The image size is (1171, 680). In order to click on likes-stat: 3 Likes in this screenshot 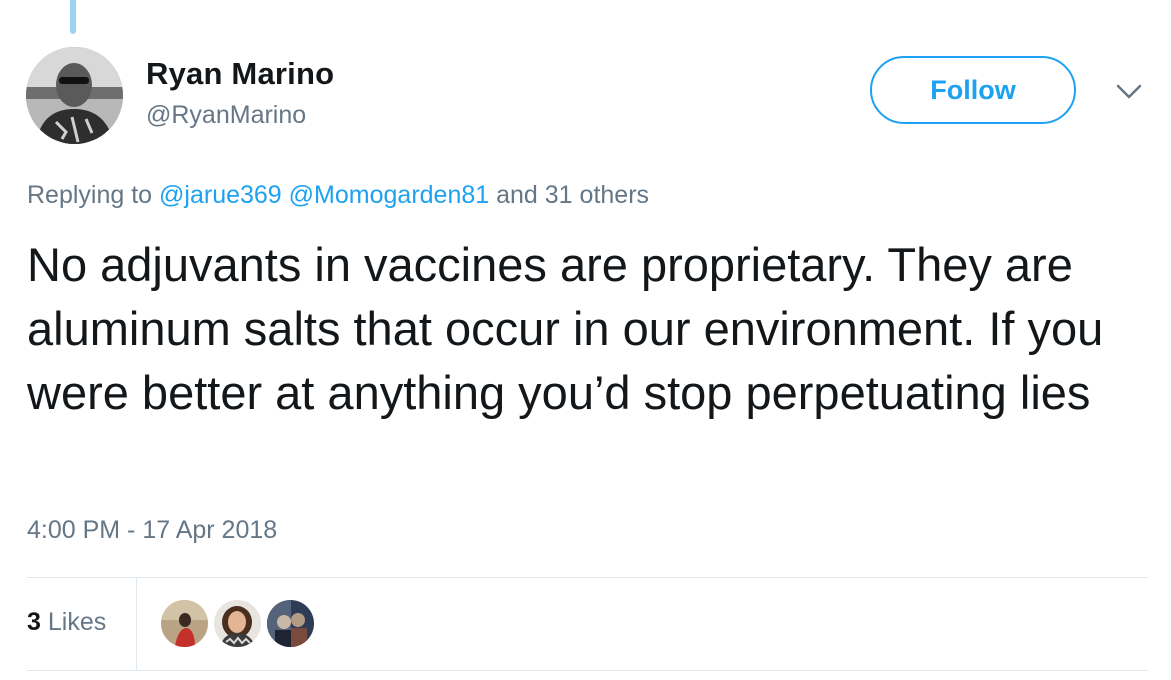, I will do `click(66, 622)`.